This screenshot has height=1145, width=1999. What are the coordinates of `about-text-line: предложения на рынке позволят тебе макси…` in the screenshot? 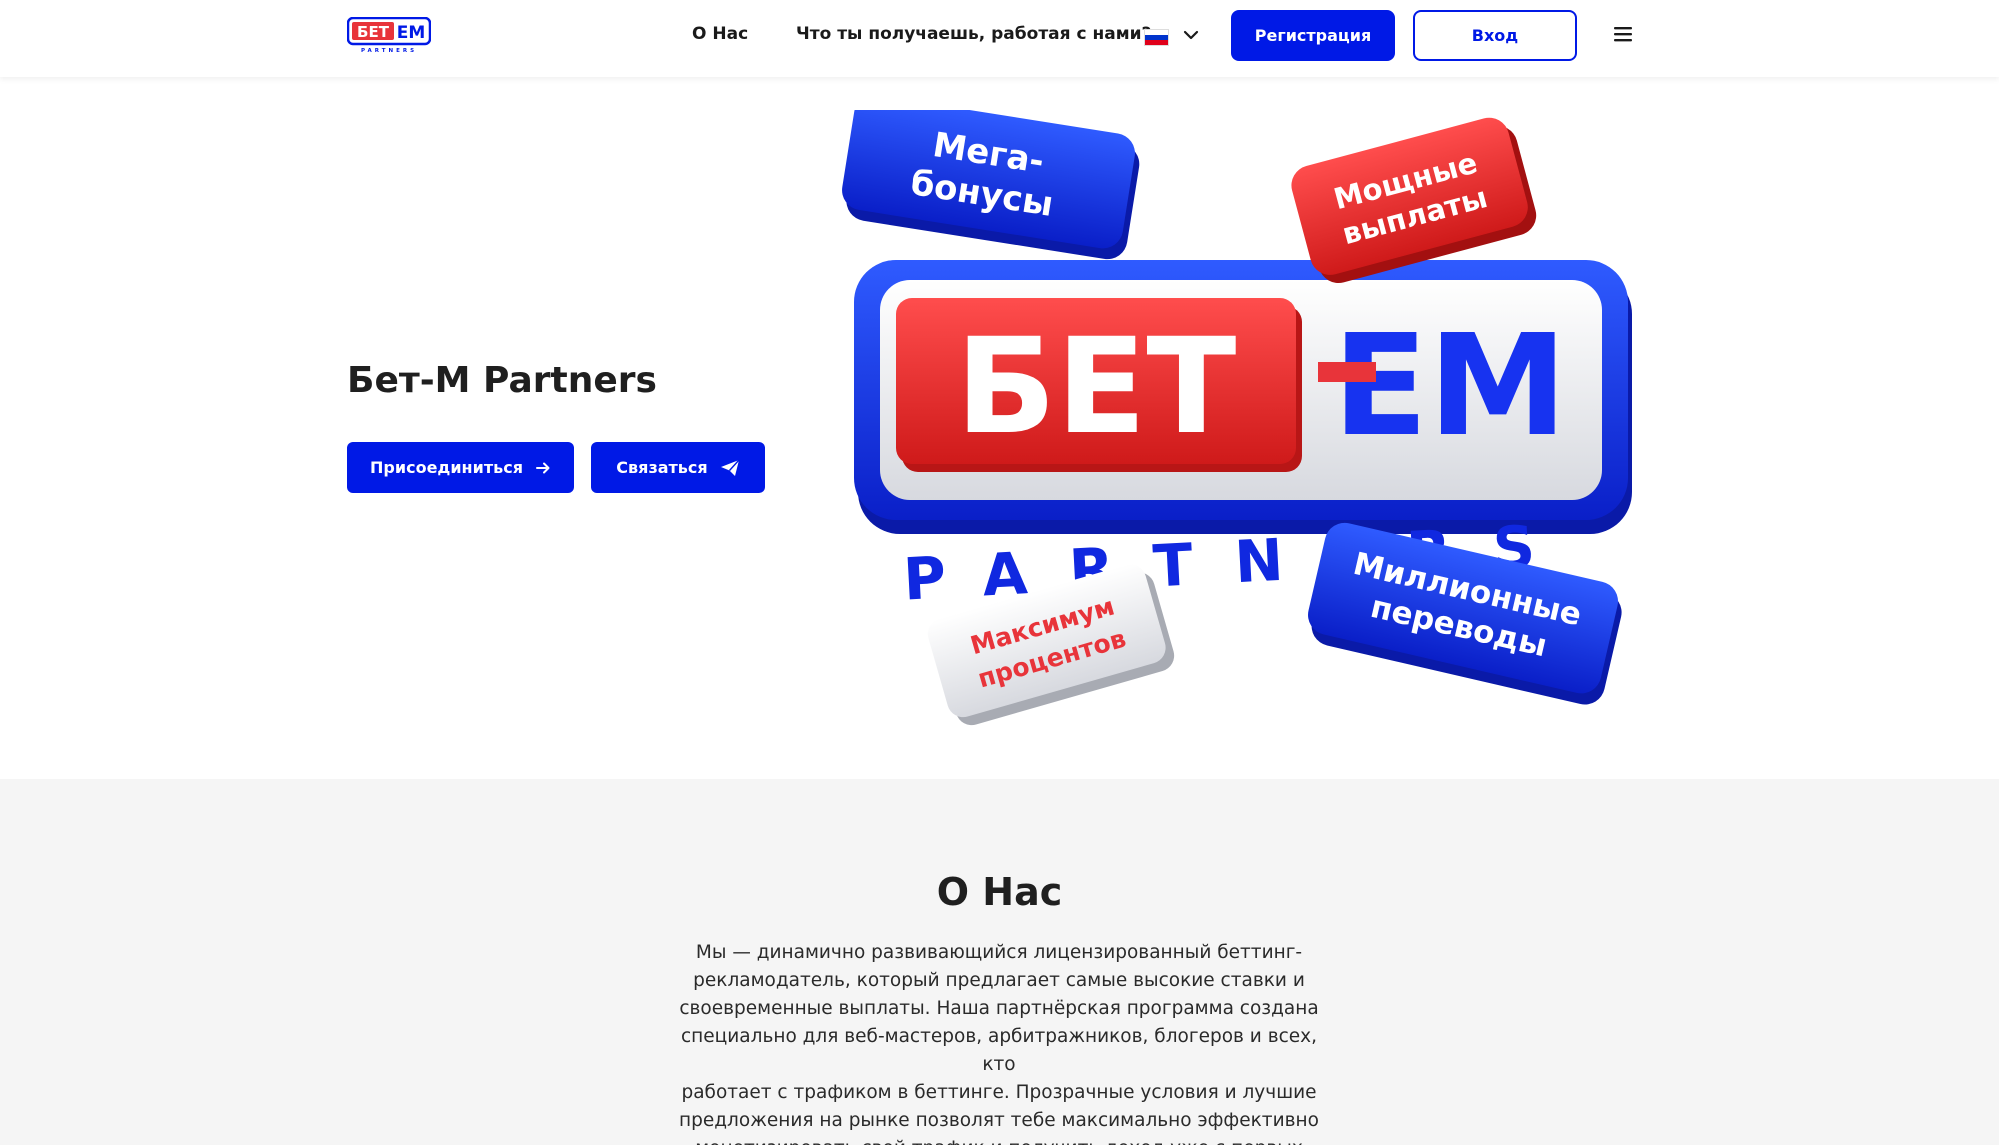 It's located at (999, 1120).